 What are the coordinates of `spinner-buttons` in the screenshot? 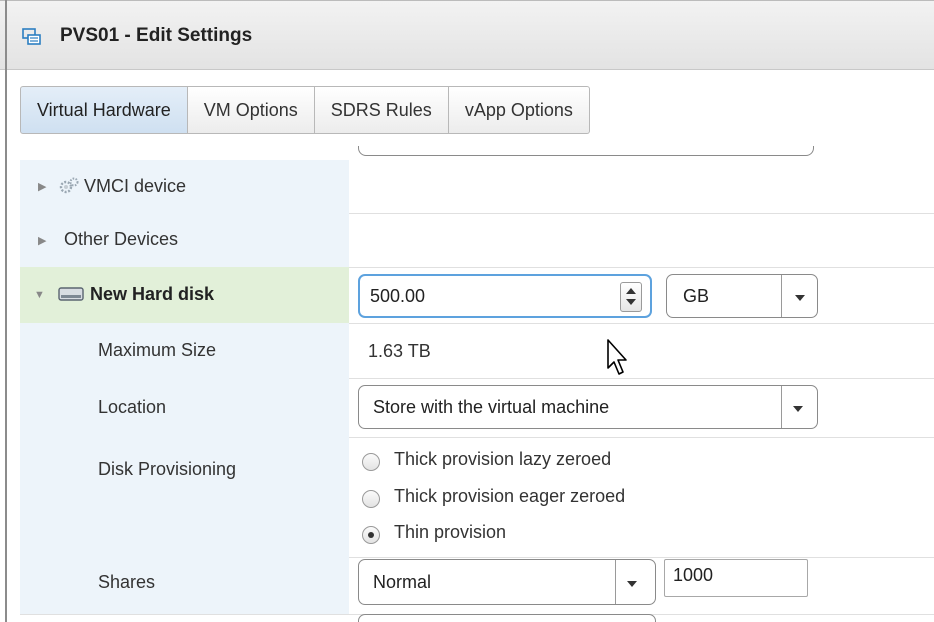 It's located at (631, 297).